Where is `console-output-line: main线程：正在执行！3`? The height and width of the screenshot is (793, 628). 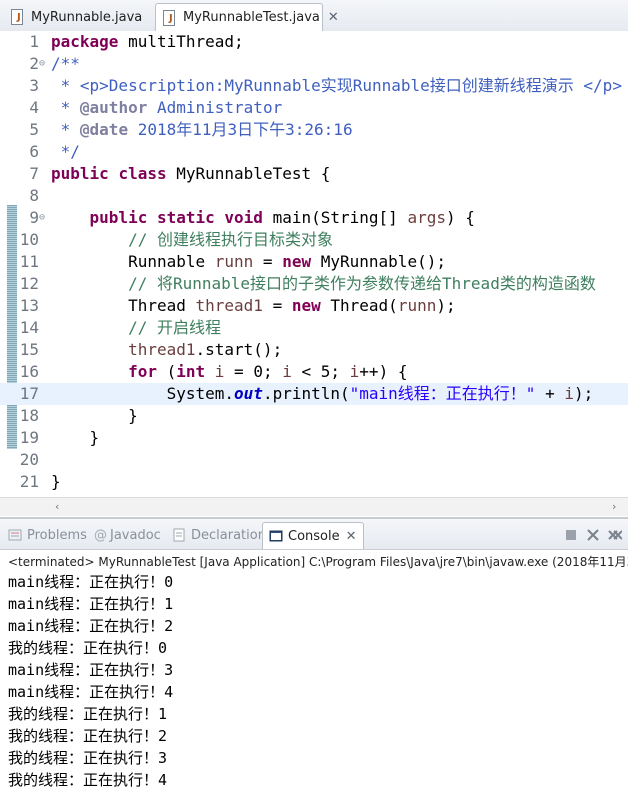
console-output-line: main线程：正在执行！3 is located at coordinates (91, 670).